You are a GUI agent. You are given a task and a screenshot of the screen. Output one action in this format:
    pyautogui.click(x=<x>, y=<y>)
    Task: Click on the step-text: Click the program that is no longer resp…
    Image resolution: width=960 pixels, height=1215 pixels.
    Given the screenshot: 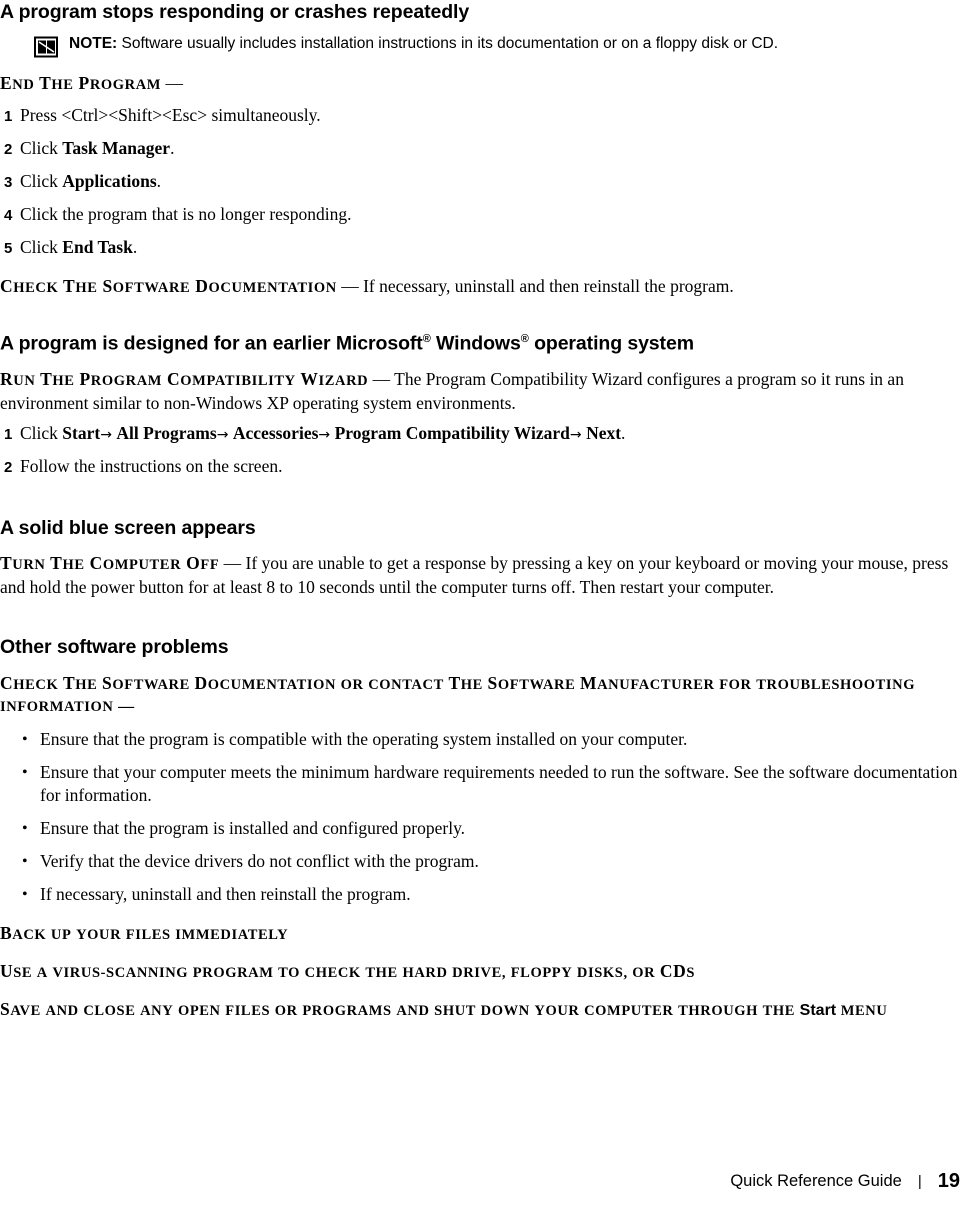 What is the action you would take?
    pyautogui.click(x=186, y=214)
    